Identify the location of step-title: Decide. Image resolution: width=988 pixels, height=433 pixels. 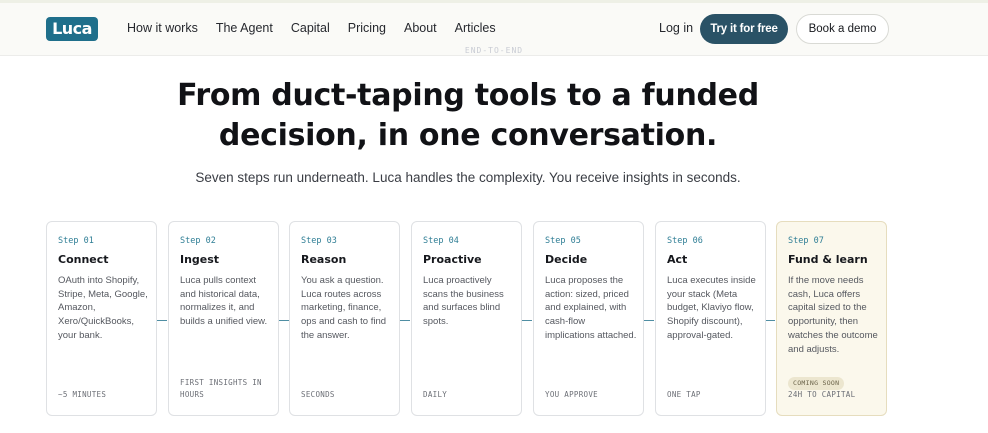
(566, 259).